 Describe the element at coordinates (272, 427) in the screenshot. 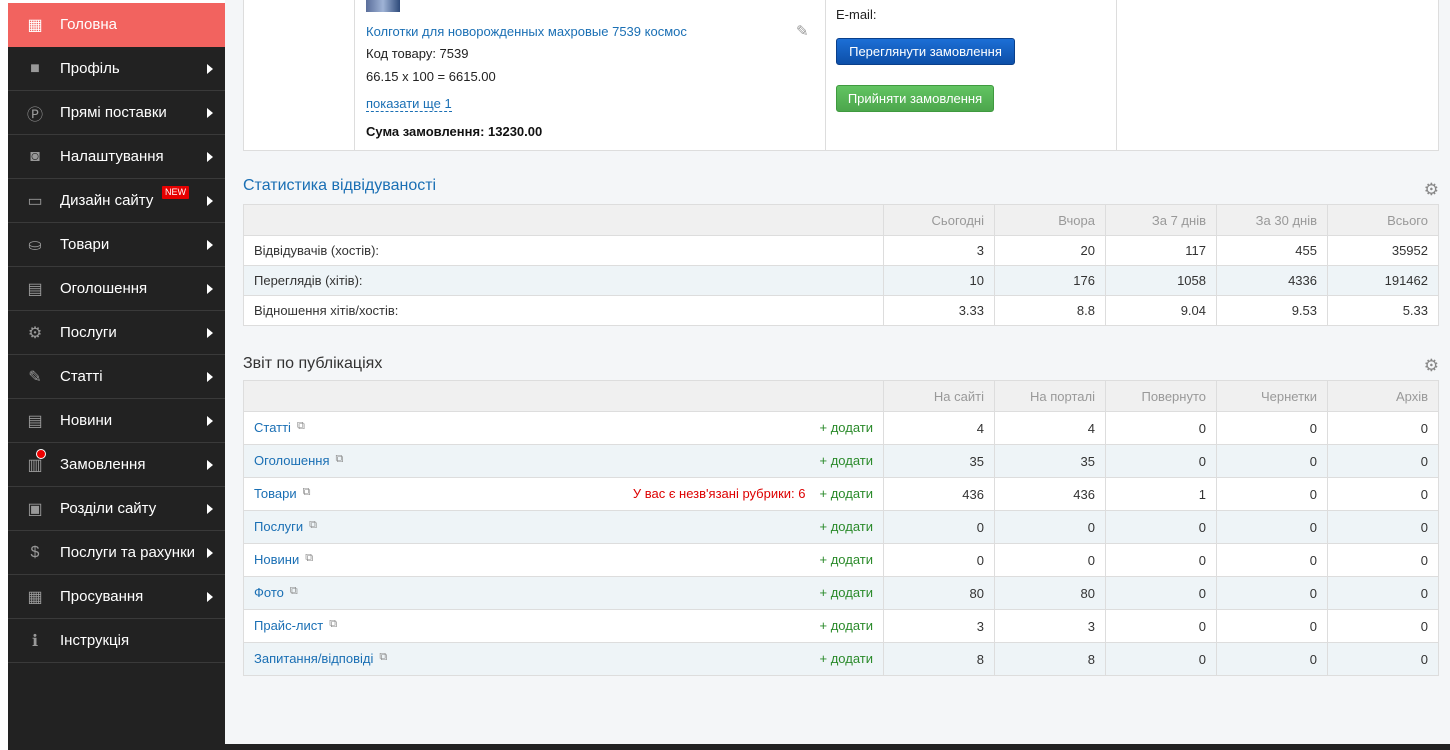

I see `publication-link: Статті` at that location.